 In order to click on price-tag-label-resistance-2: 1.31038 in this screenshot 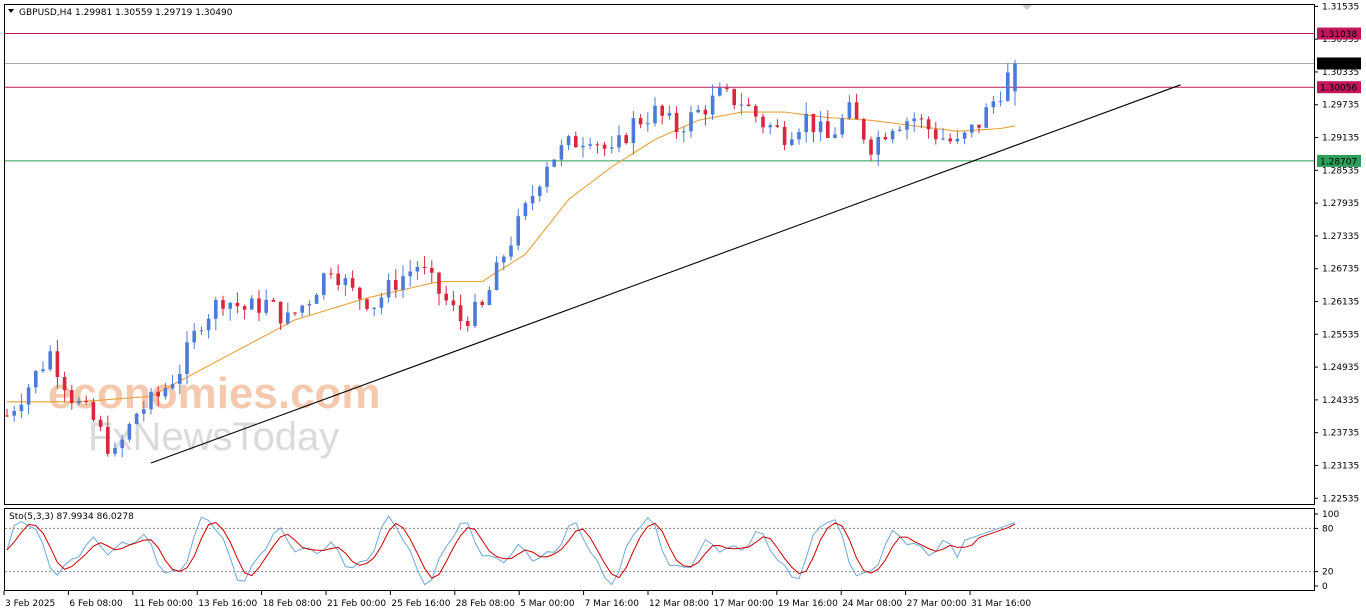, I will do `click(1338, 35)`.